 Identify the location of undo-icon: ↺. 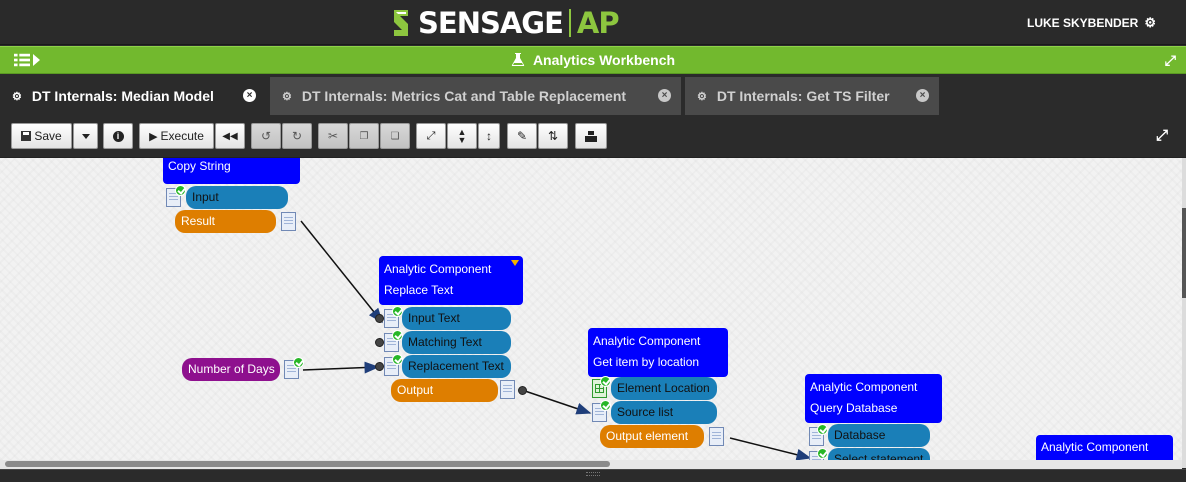
(266, 136).